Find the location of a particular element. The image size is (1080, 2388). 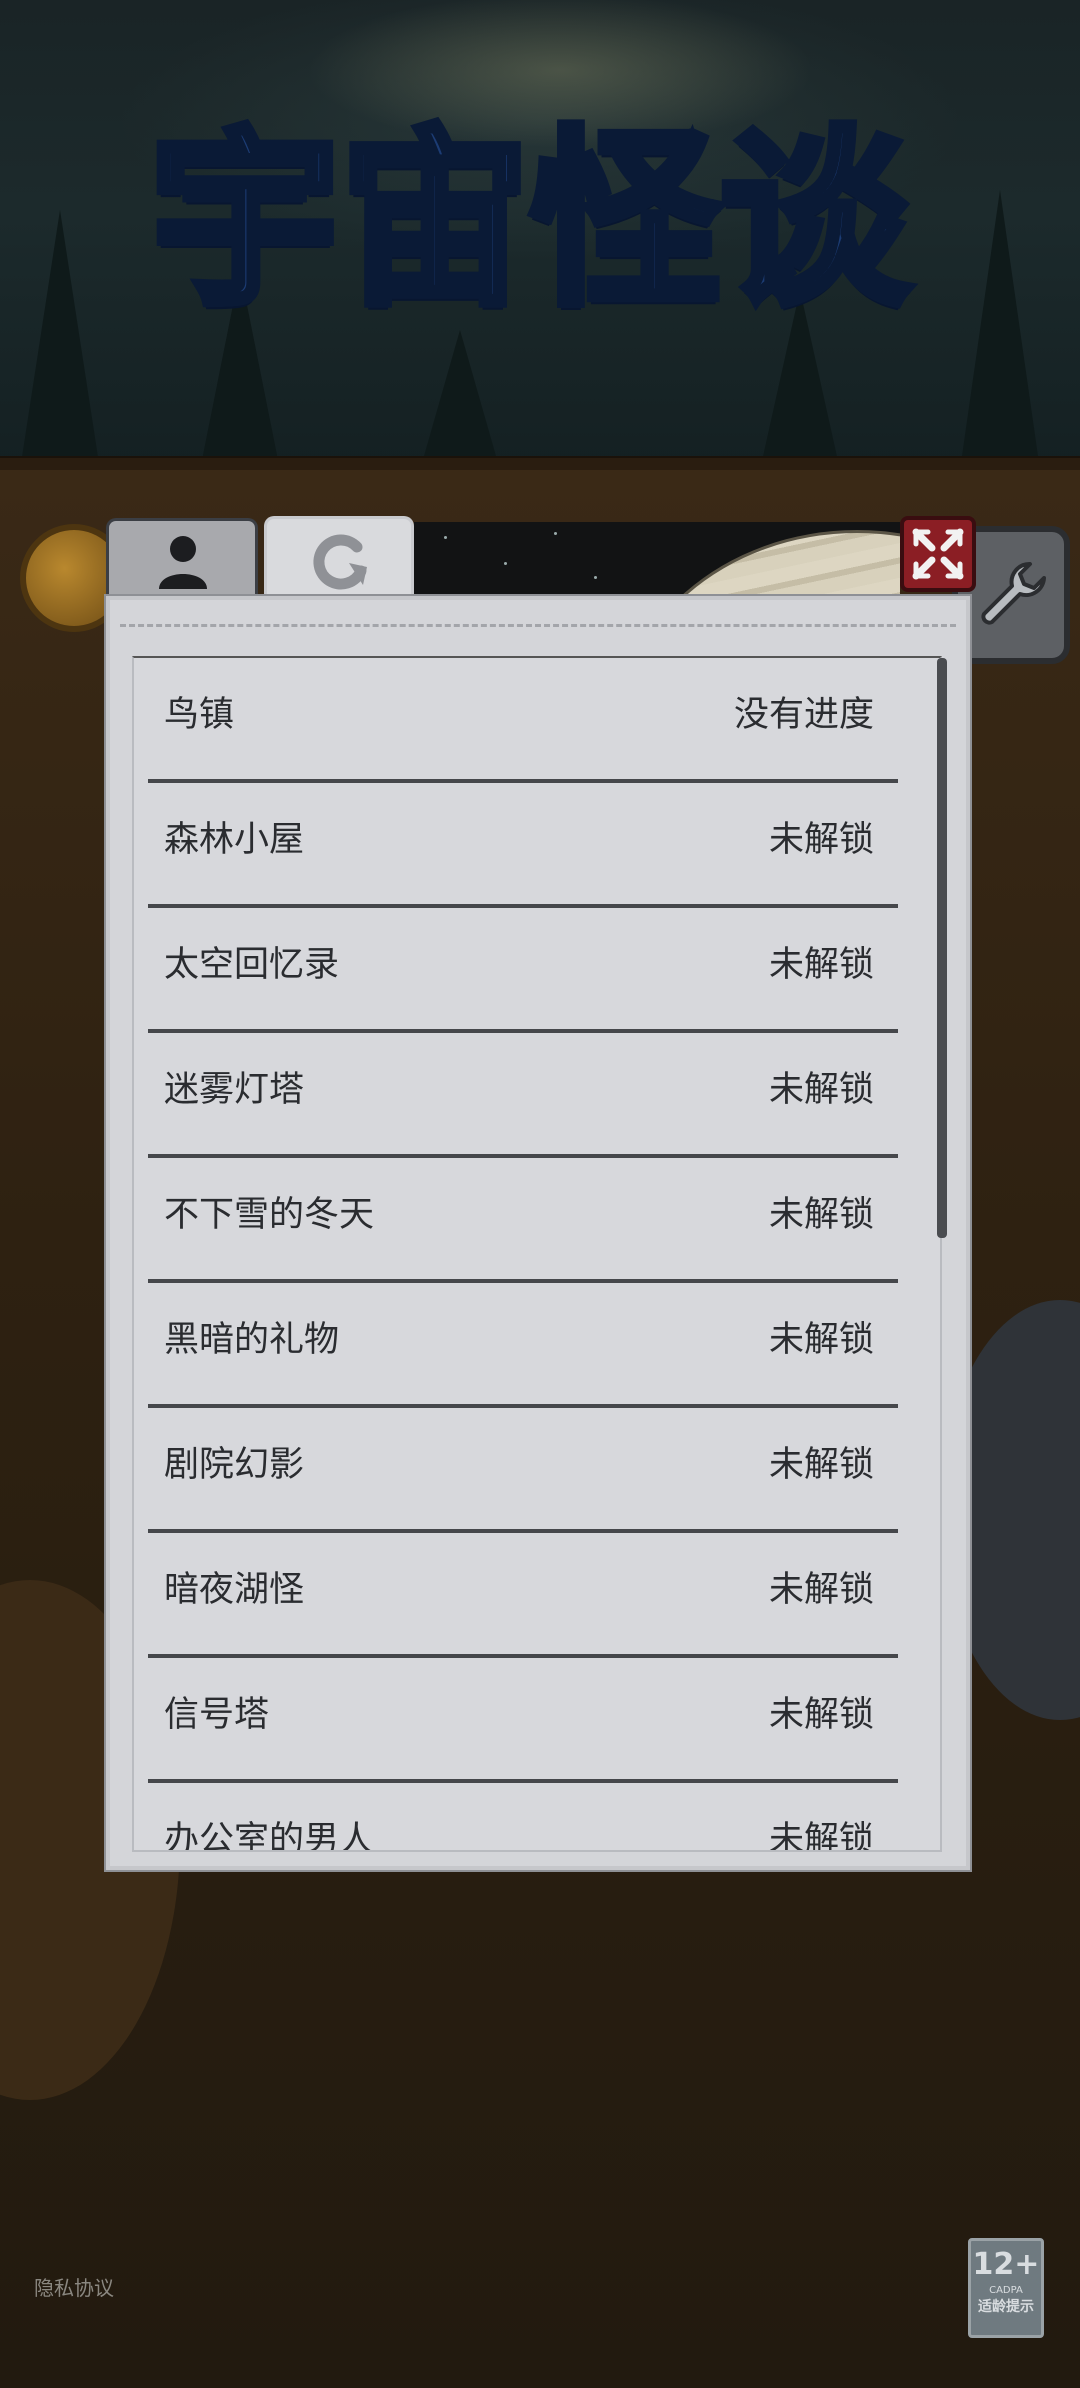

level-name: 迷雾灯塔 is located at coordinates (234, 1090).